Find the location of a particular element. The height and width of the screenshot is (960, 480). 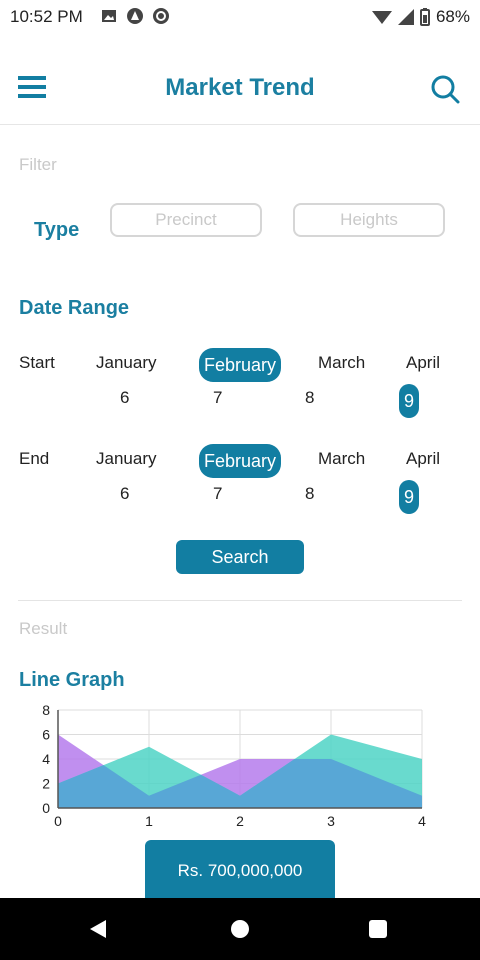

date-range-title: Date Range is located at coordinates (74, 308).